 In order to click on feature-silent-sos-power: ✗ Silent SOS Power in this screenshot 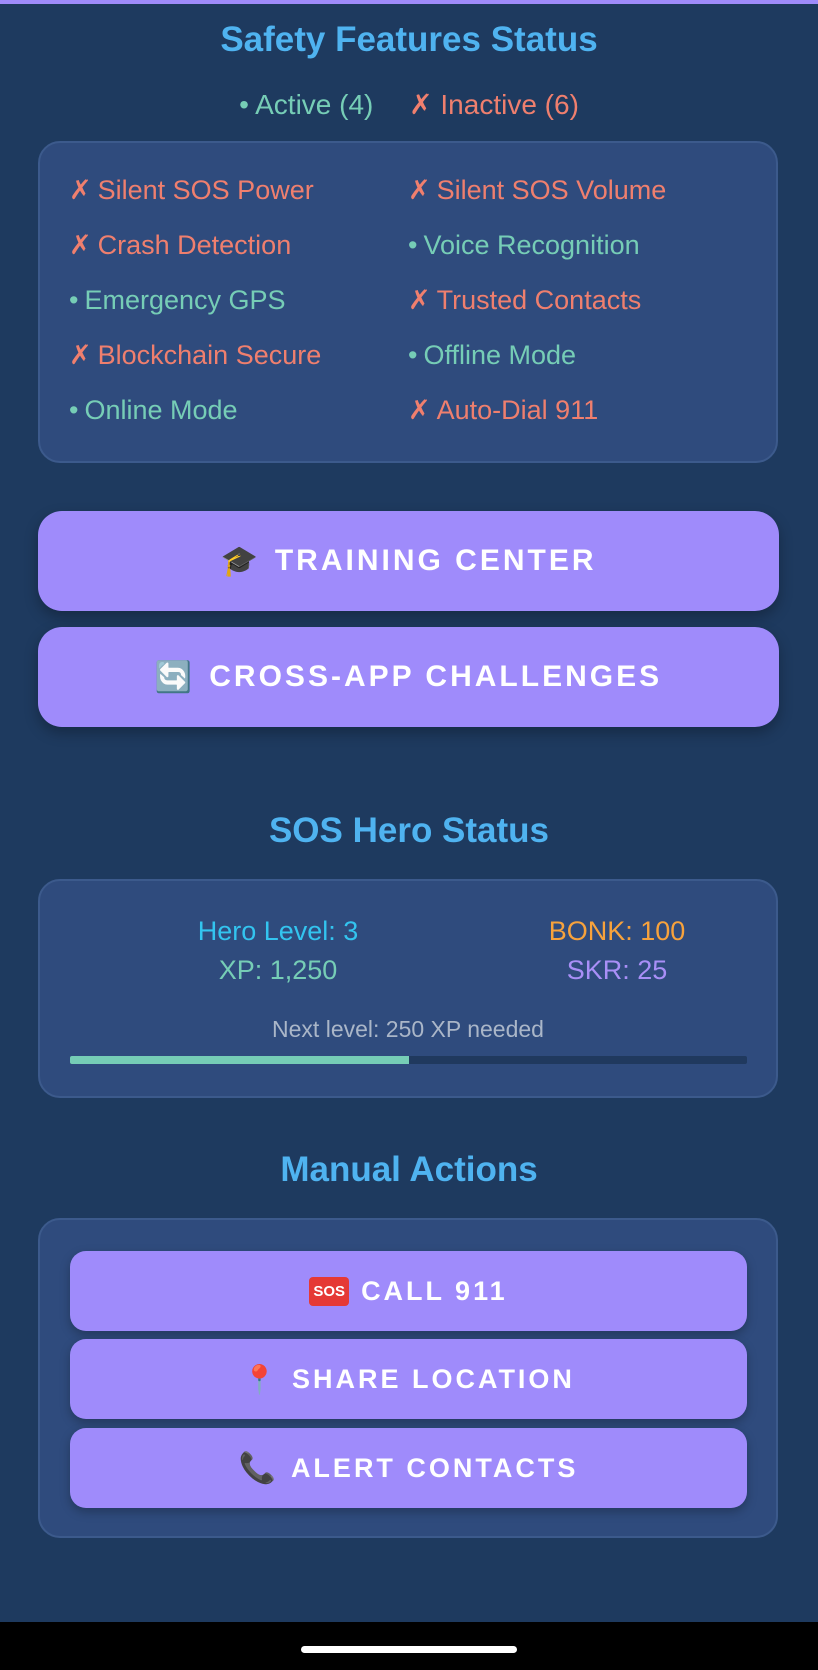, I will do `click(191, 190)`.